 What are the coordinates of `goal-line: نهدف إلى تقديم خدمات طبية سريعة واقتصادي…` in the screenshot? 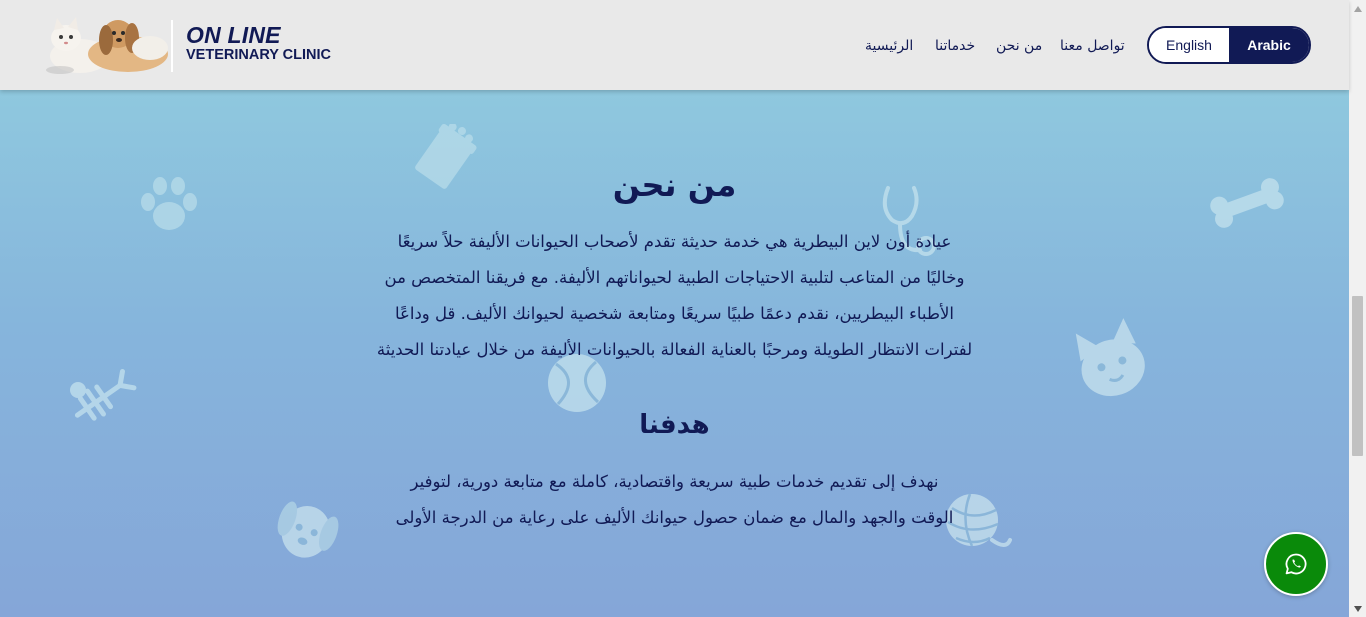 It's located at (674, 481).